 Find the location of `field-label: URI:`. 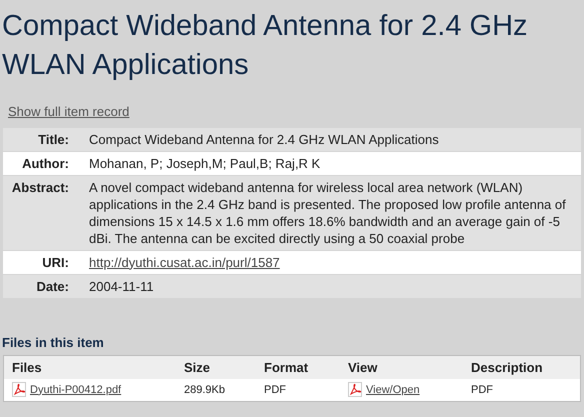

field-label: URI: is located at coordinates (55, 262).